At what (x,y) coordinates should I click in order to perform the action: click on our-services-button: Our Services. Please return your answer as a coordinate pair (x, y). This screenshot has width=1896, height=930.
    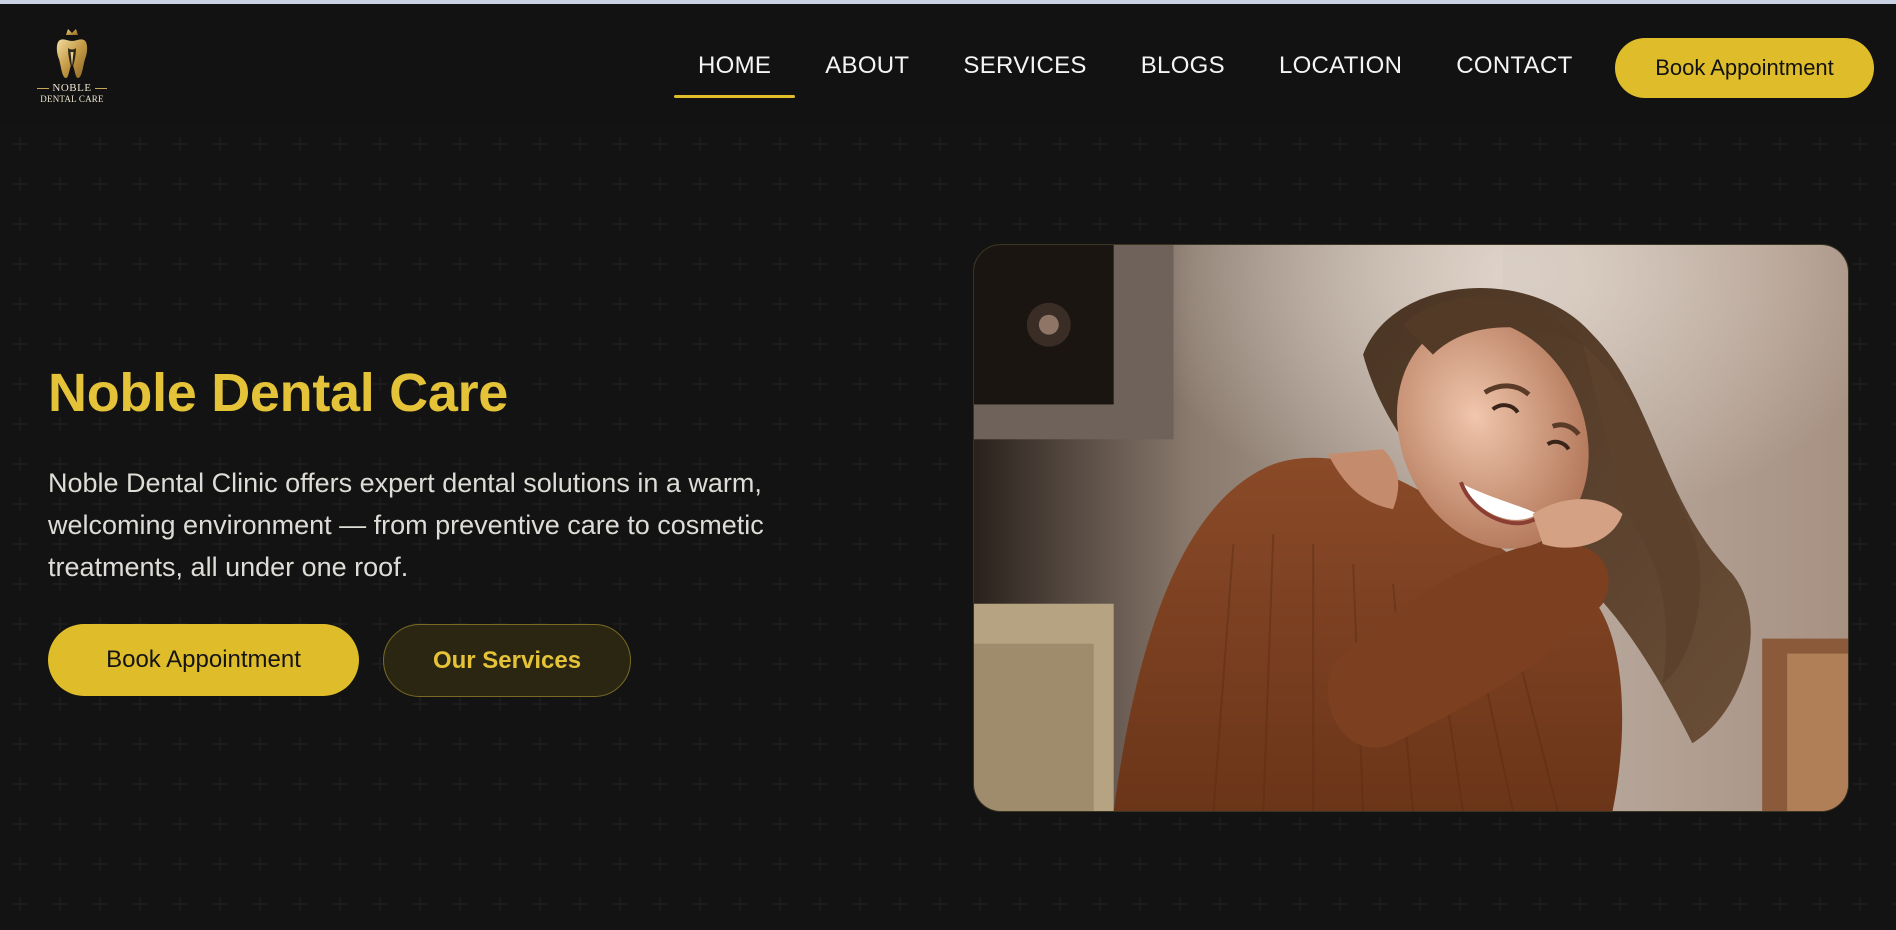
    Looking at the image, I should click on (507, 660).